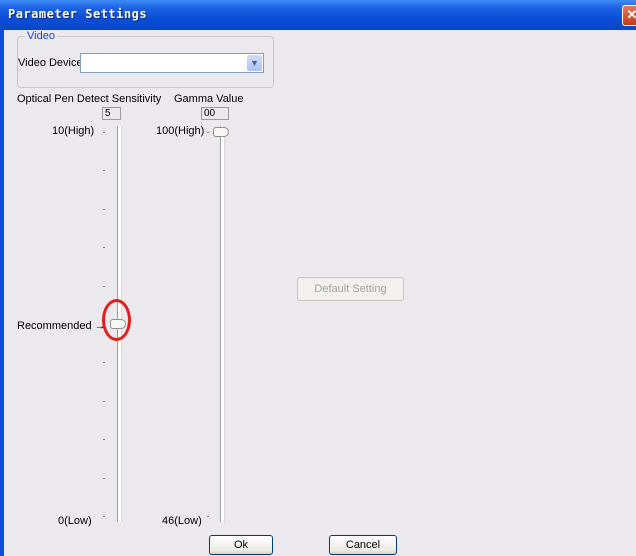 The height and width of the screenshot is (556, 636). Describe the element at coordinates (54, 326) in the screenshot. I see `recommended-text: Recommended` at that location.